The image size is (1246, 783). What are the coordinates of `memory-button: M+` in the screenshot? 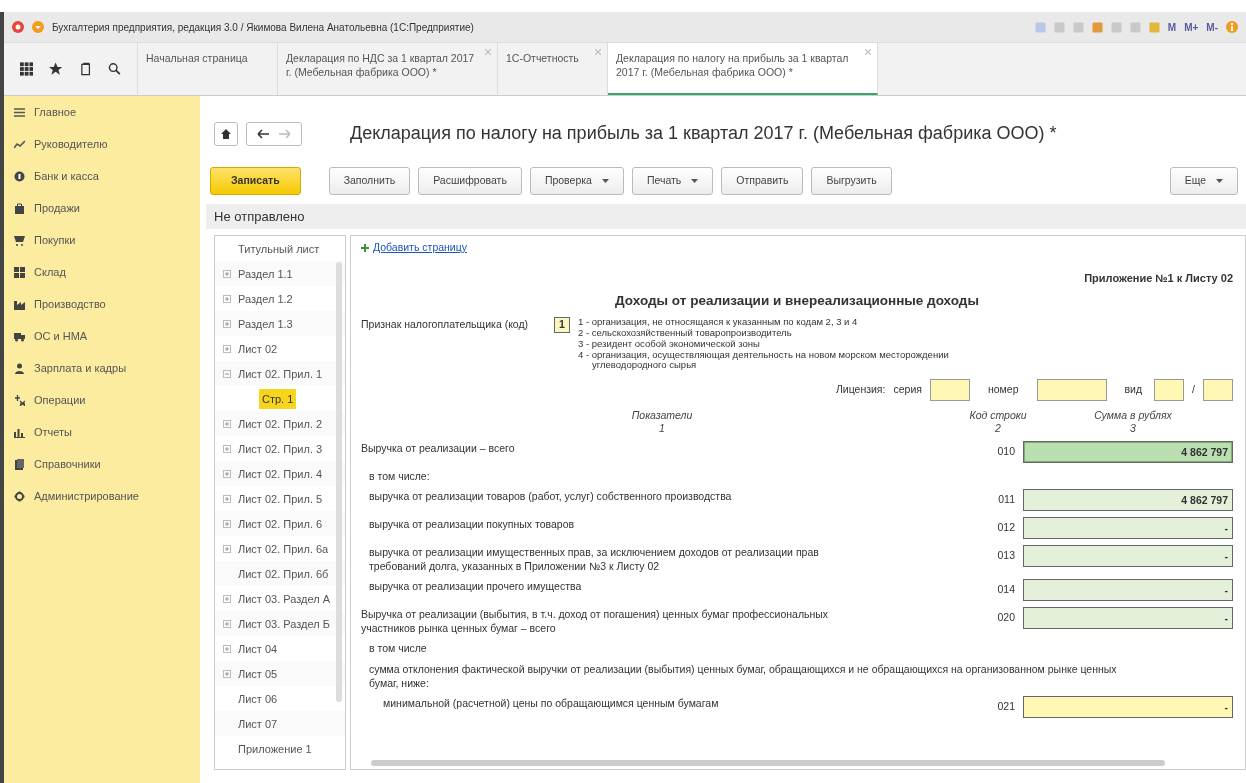 It's located at (1191, 27).